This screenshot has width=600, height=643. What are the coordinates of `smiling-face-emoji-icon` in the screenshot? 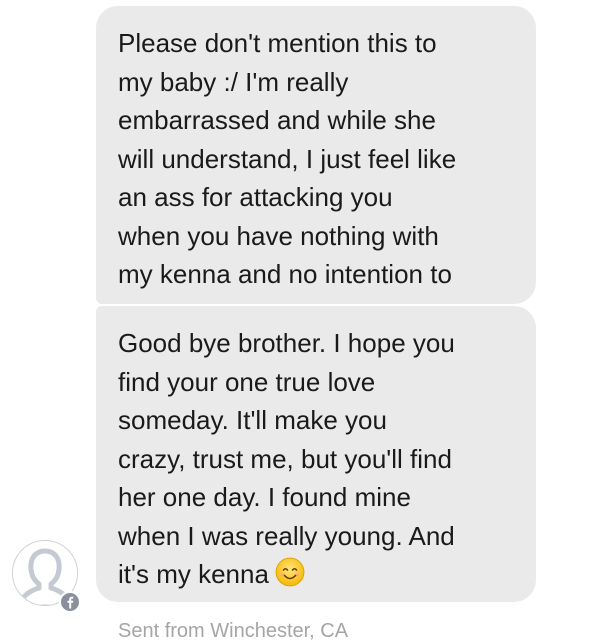 It's located at (290, 572).